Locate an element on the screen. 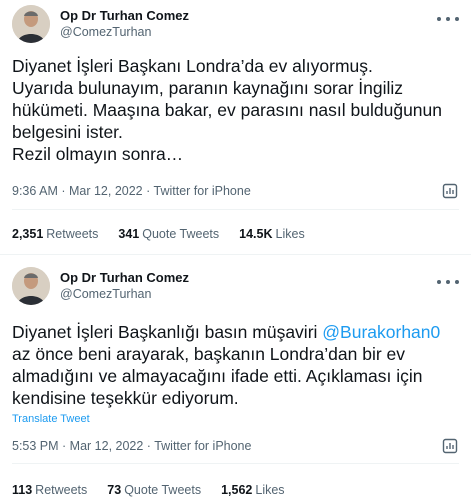 The width and height of the screenshot is (471, 500). quote-tweets-stat: 341 Quote Tweets is located at coordinates (168, 234).